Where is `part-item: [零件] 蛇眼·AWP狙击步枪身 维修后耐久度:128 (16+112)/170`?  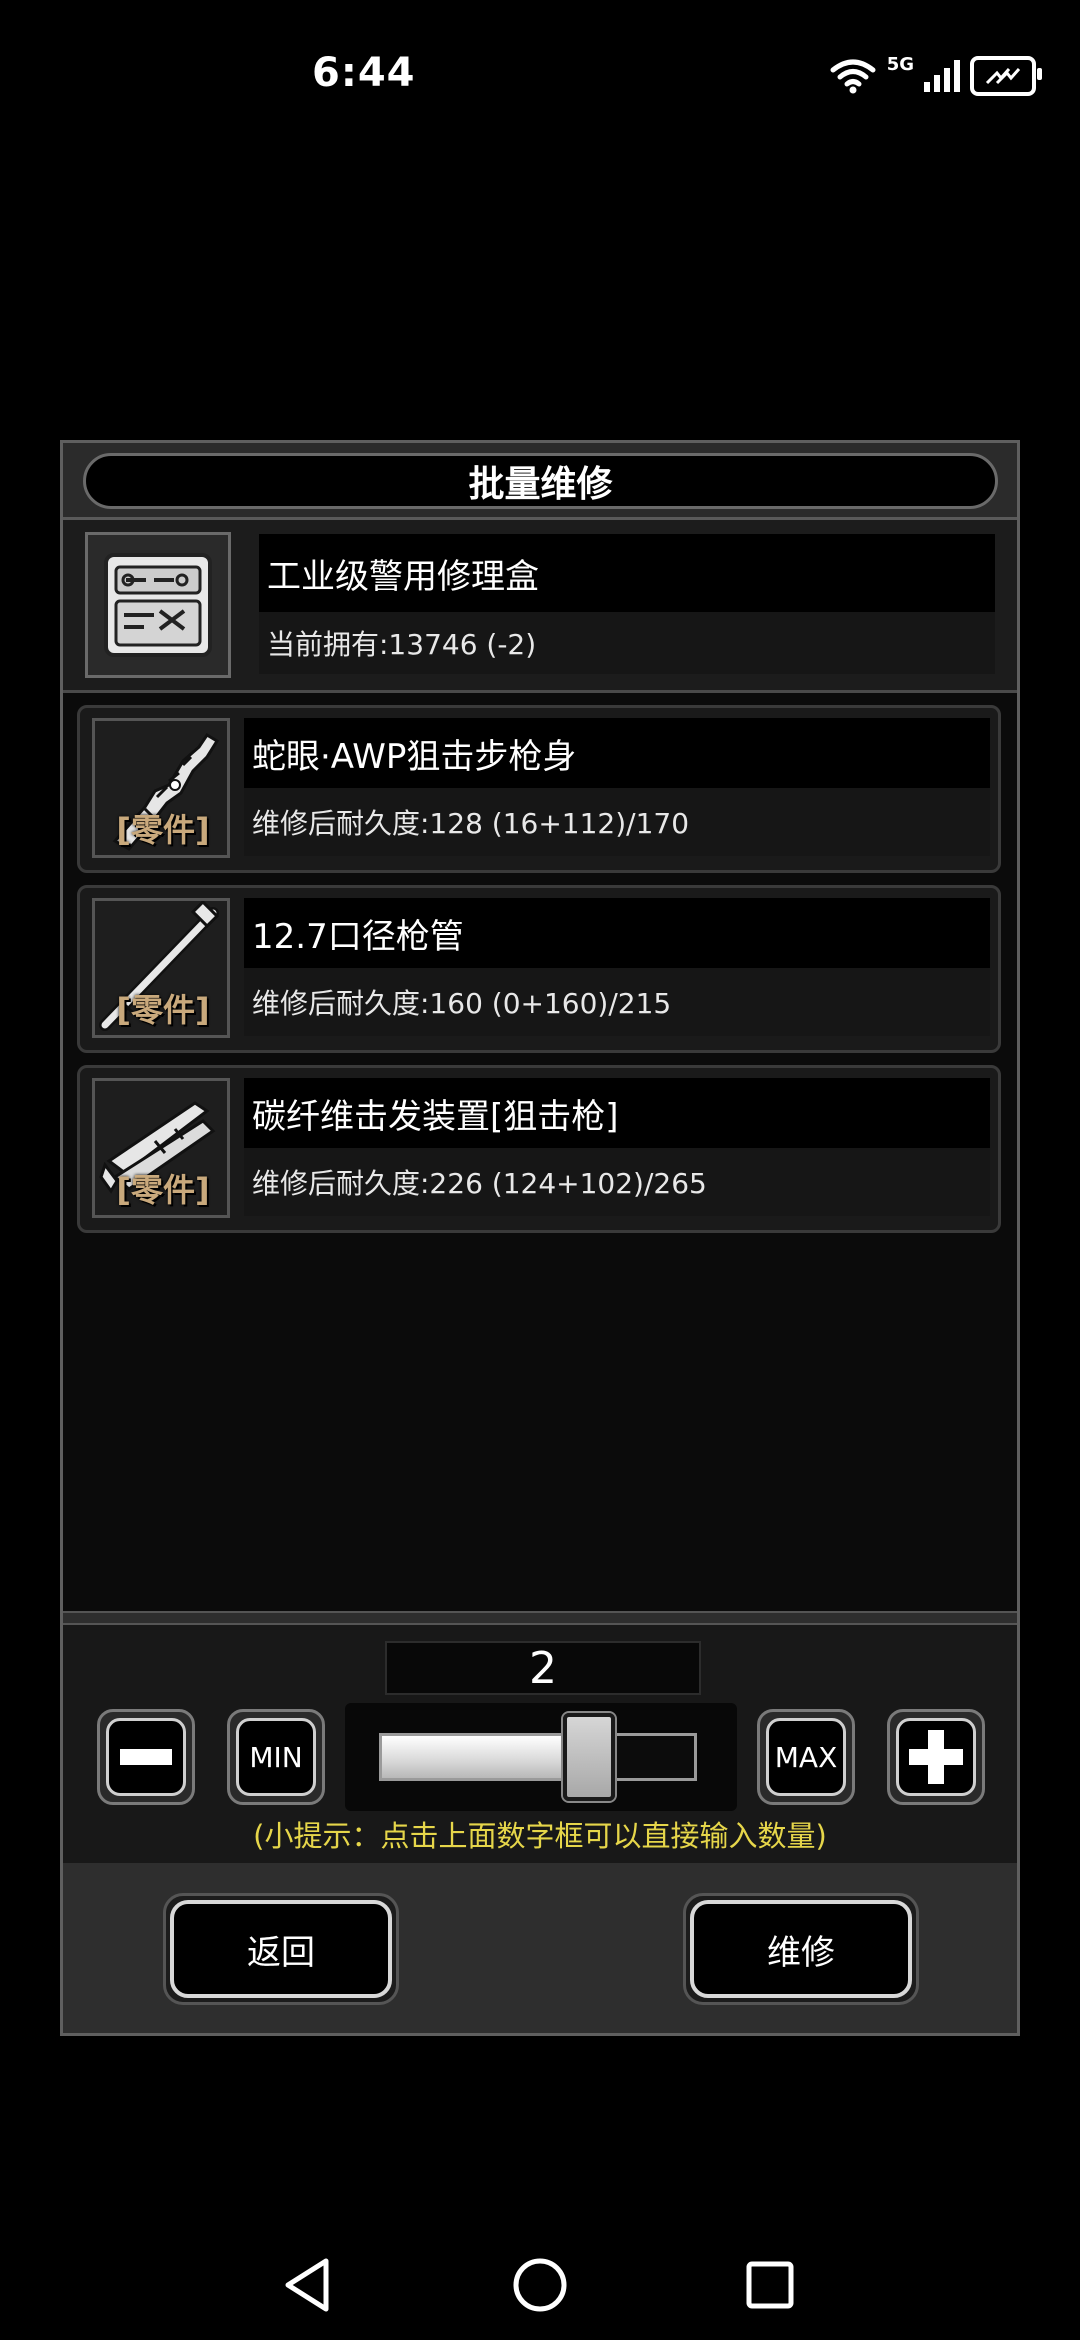 part-item: [零件] 蛇眼·AWP狙击步枪身 维修后耐久度:128 (16+112)/170 is located at coordinates (539, 789).